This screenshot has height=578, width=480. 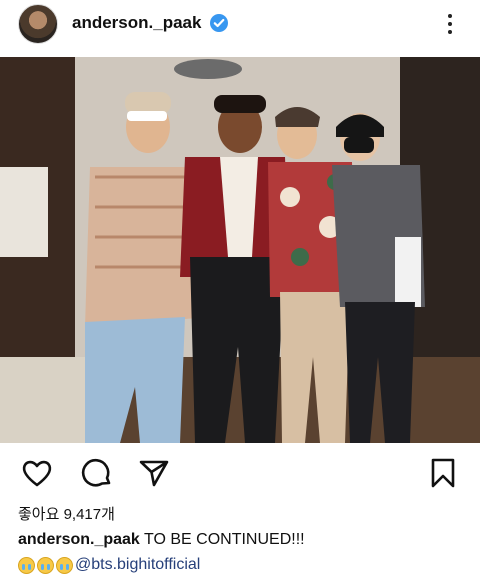 I want to click on profile-avatar, so click(x=38, y=24).